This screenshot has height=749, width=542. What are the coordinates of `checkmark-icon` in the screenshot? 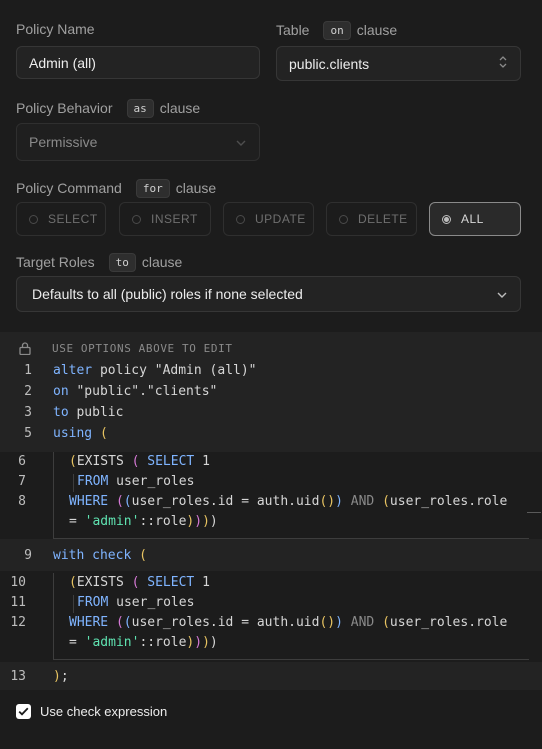 It's located at (23, 711).